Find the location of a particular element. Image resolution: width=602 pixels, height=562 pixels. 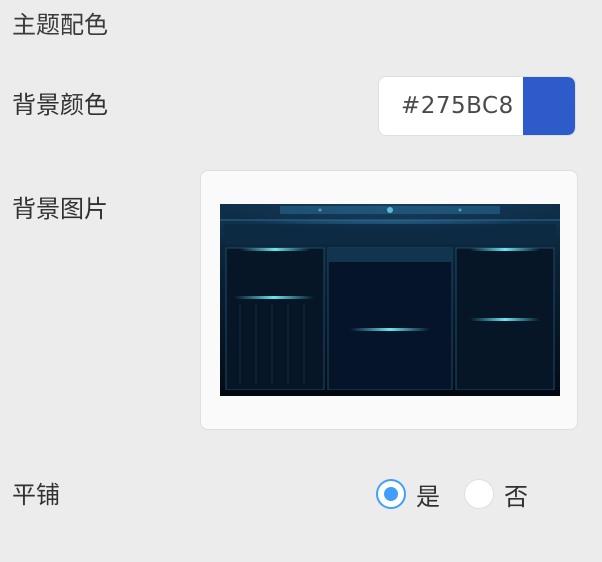

background-color-input is located at coordinates (451, 106).